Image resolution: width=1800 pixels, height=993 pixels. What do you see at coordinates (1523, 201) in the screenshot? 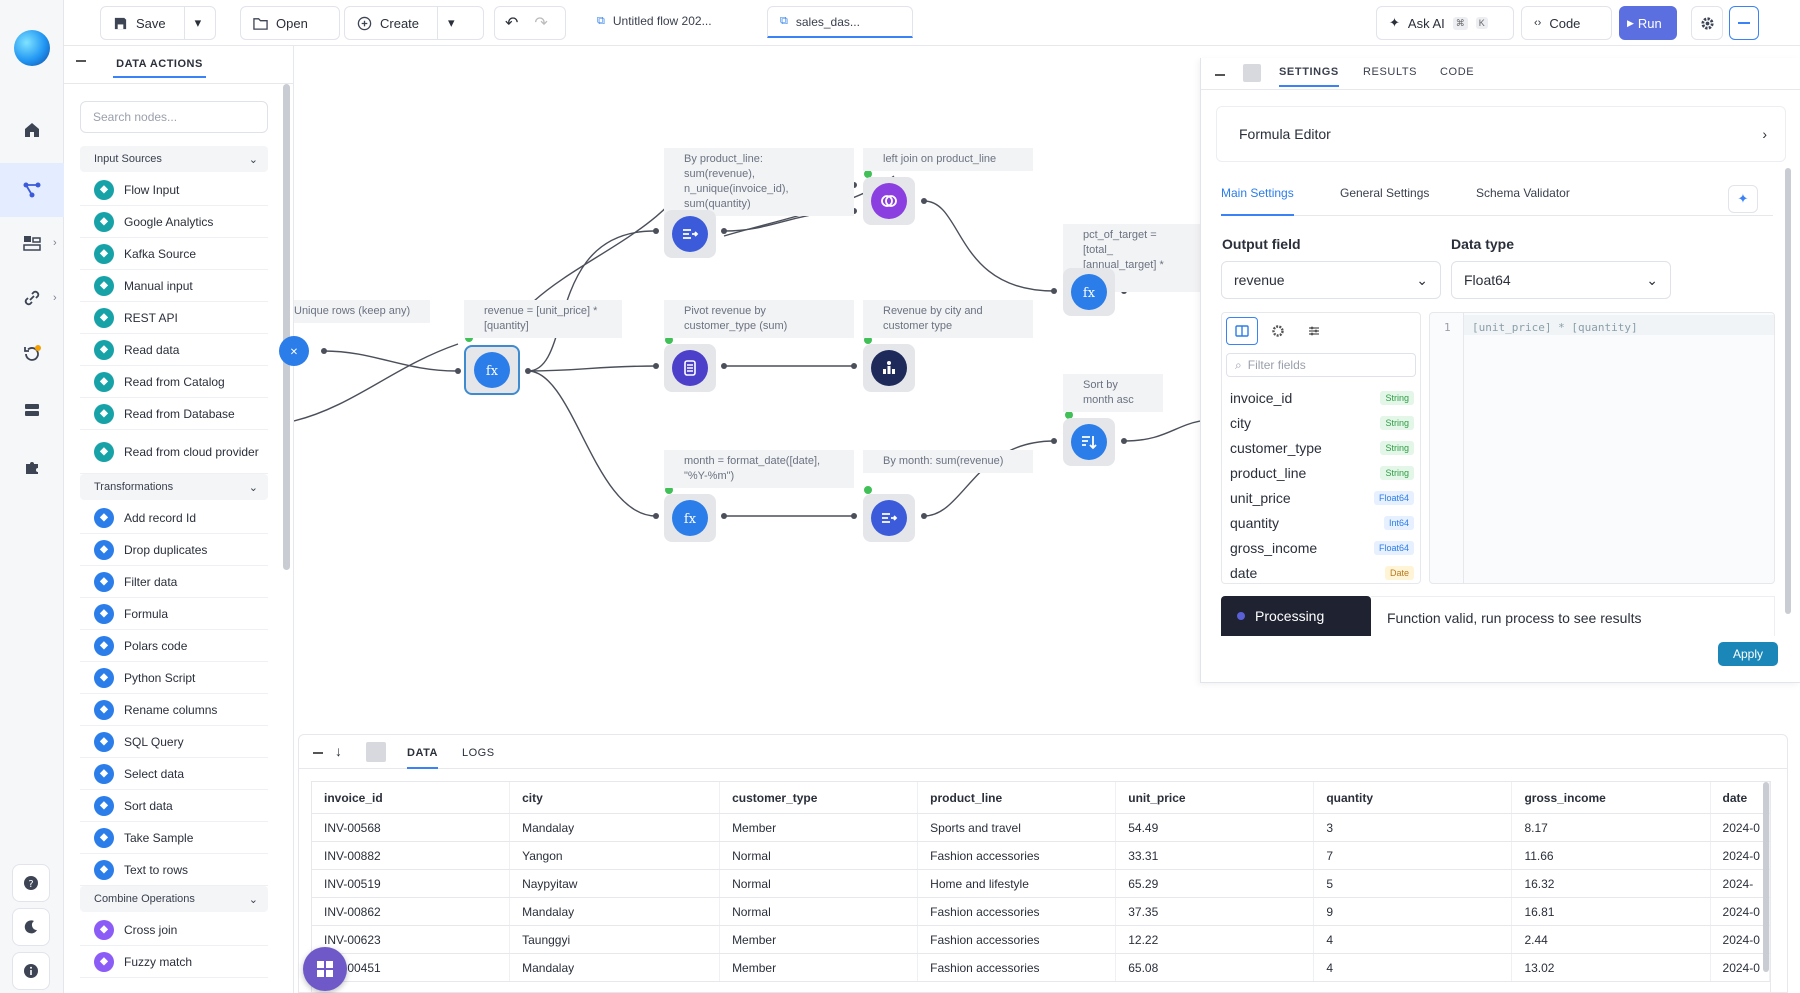
I see `tab-schema-validator: Schema Validator` at bounding box center [1523, 201].